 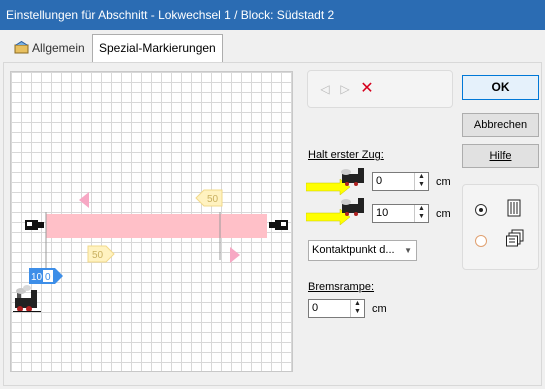 I want to click on yellow-marker-top-label: 50, so click(x=213, y=199).